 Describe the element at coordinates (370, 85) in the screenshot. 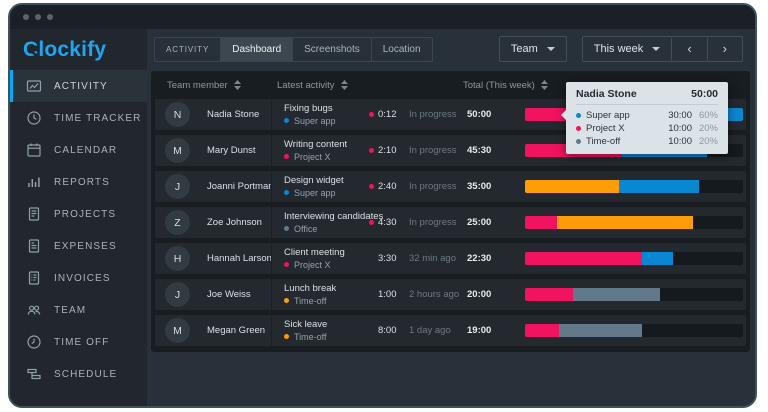

I see `header-latest-activity: Latest activity` at that location.